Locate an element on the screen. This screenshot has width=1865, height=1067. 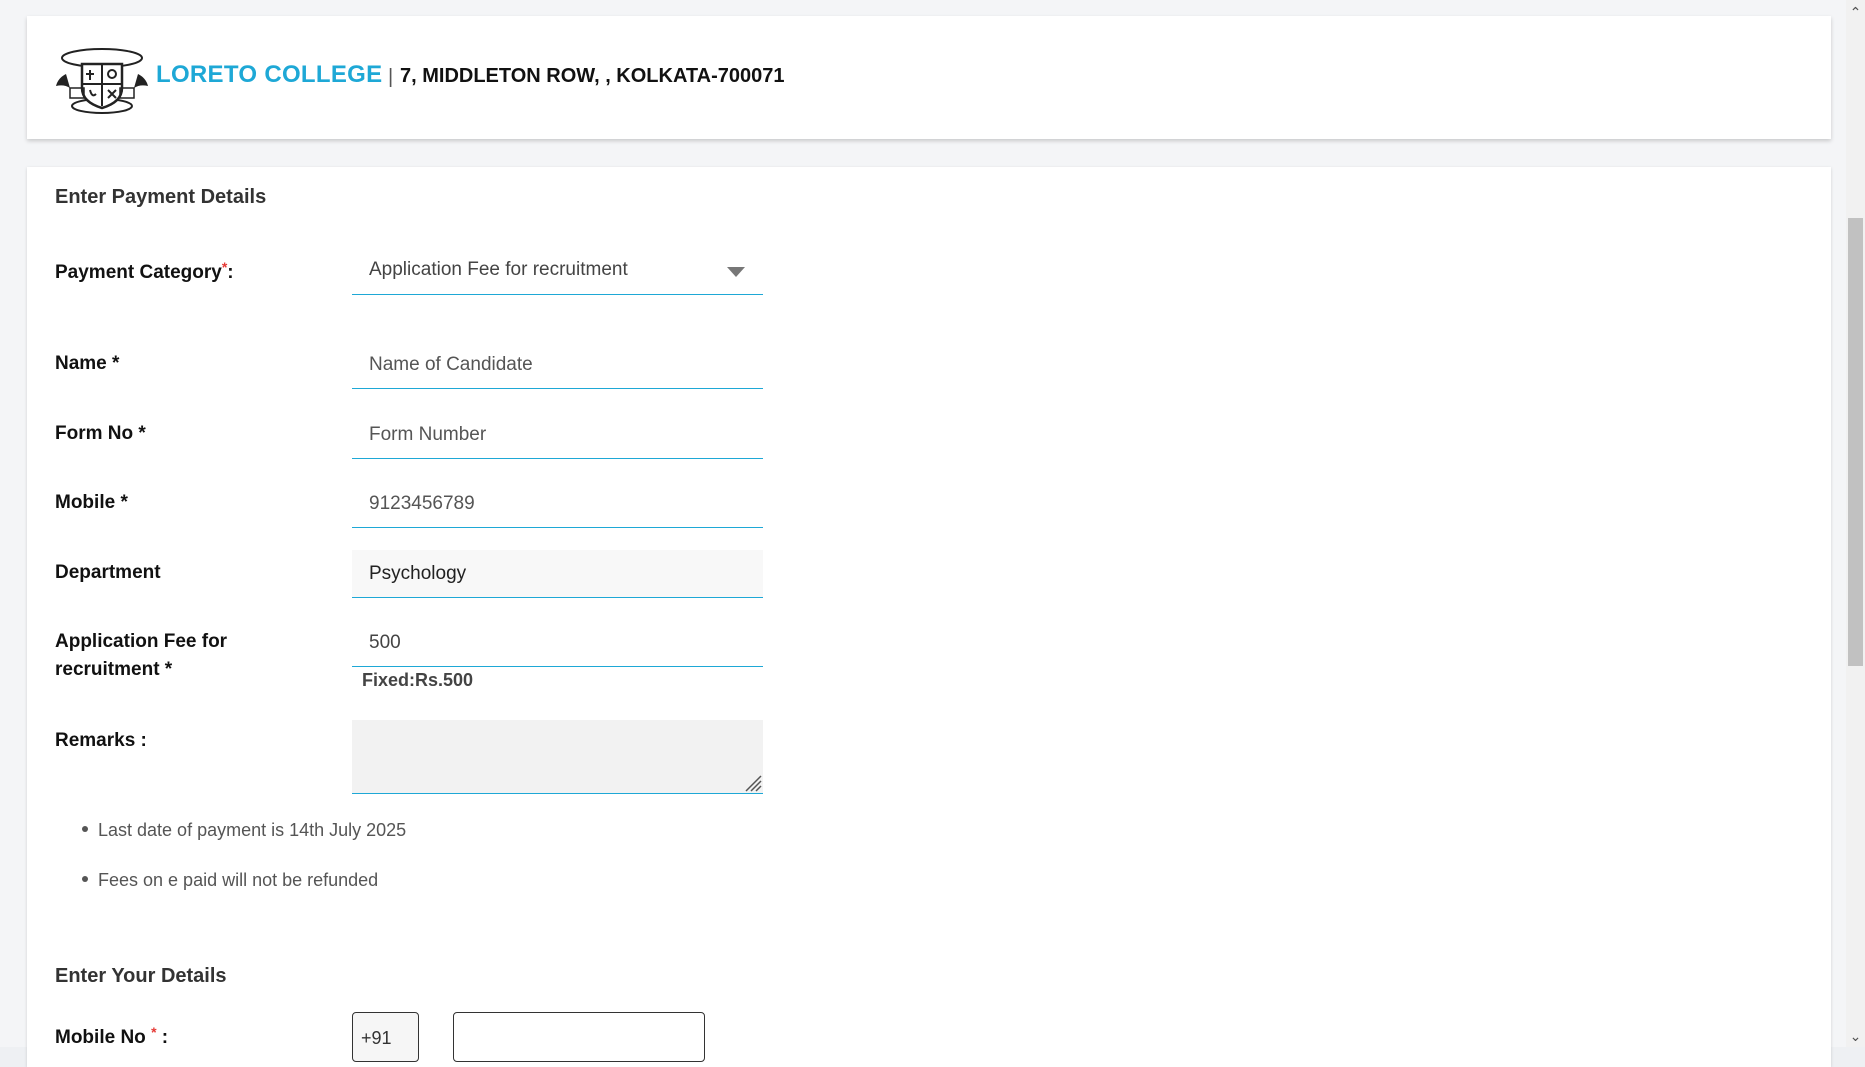
name-input is located at coordinates (557, 364).